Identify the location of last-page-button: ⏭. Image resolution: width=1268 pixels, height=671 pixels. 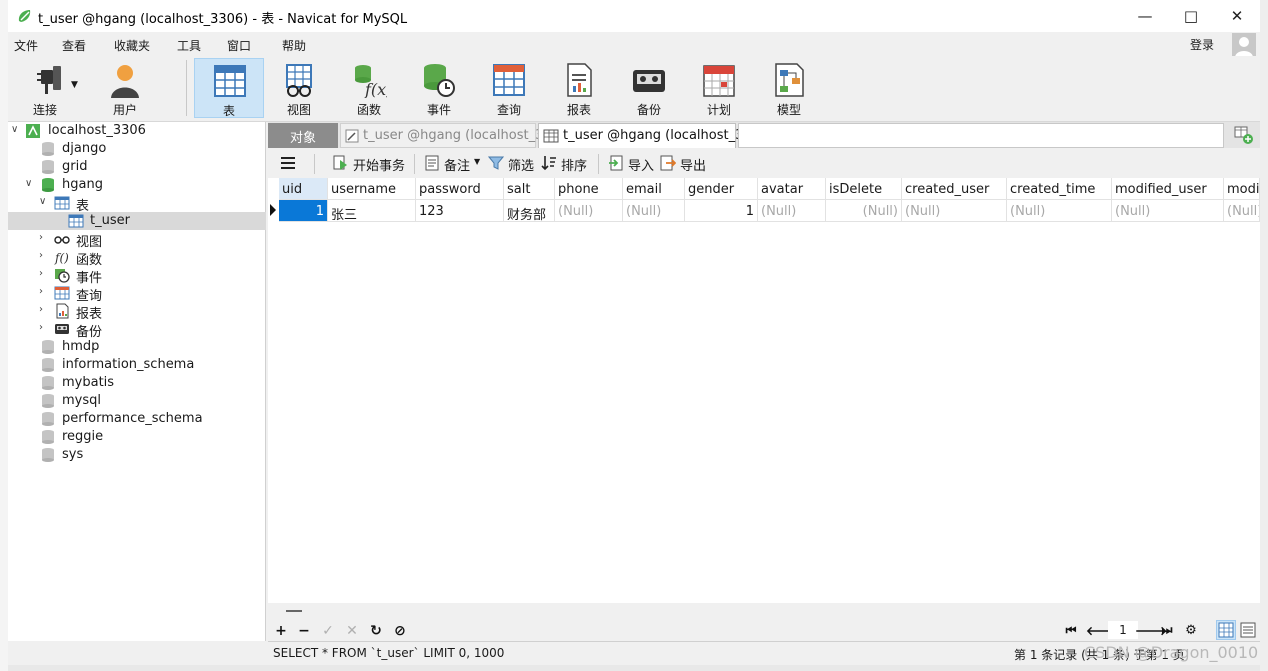
(1167, 630).